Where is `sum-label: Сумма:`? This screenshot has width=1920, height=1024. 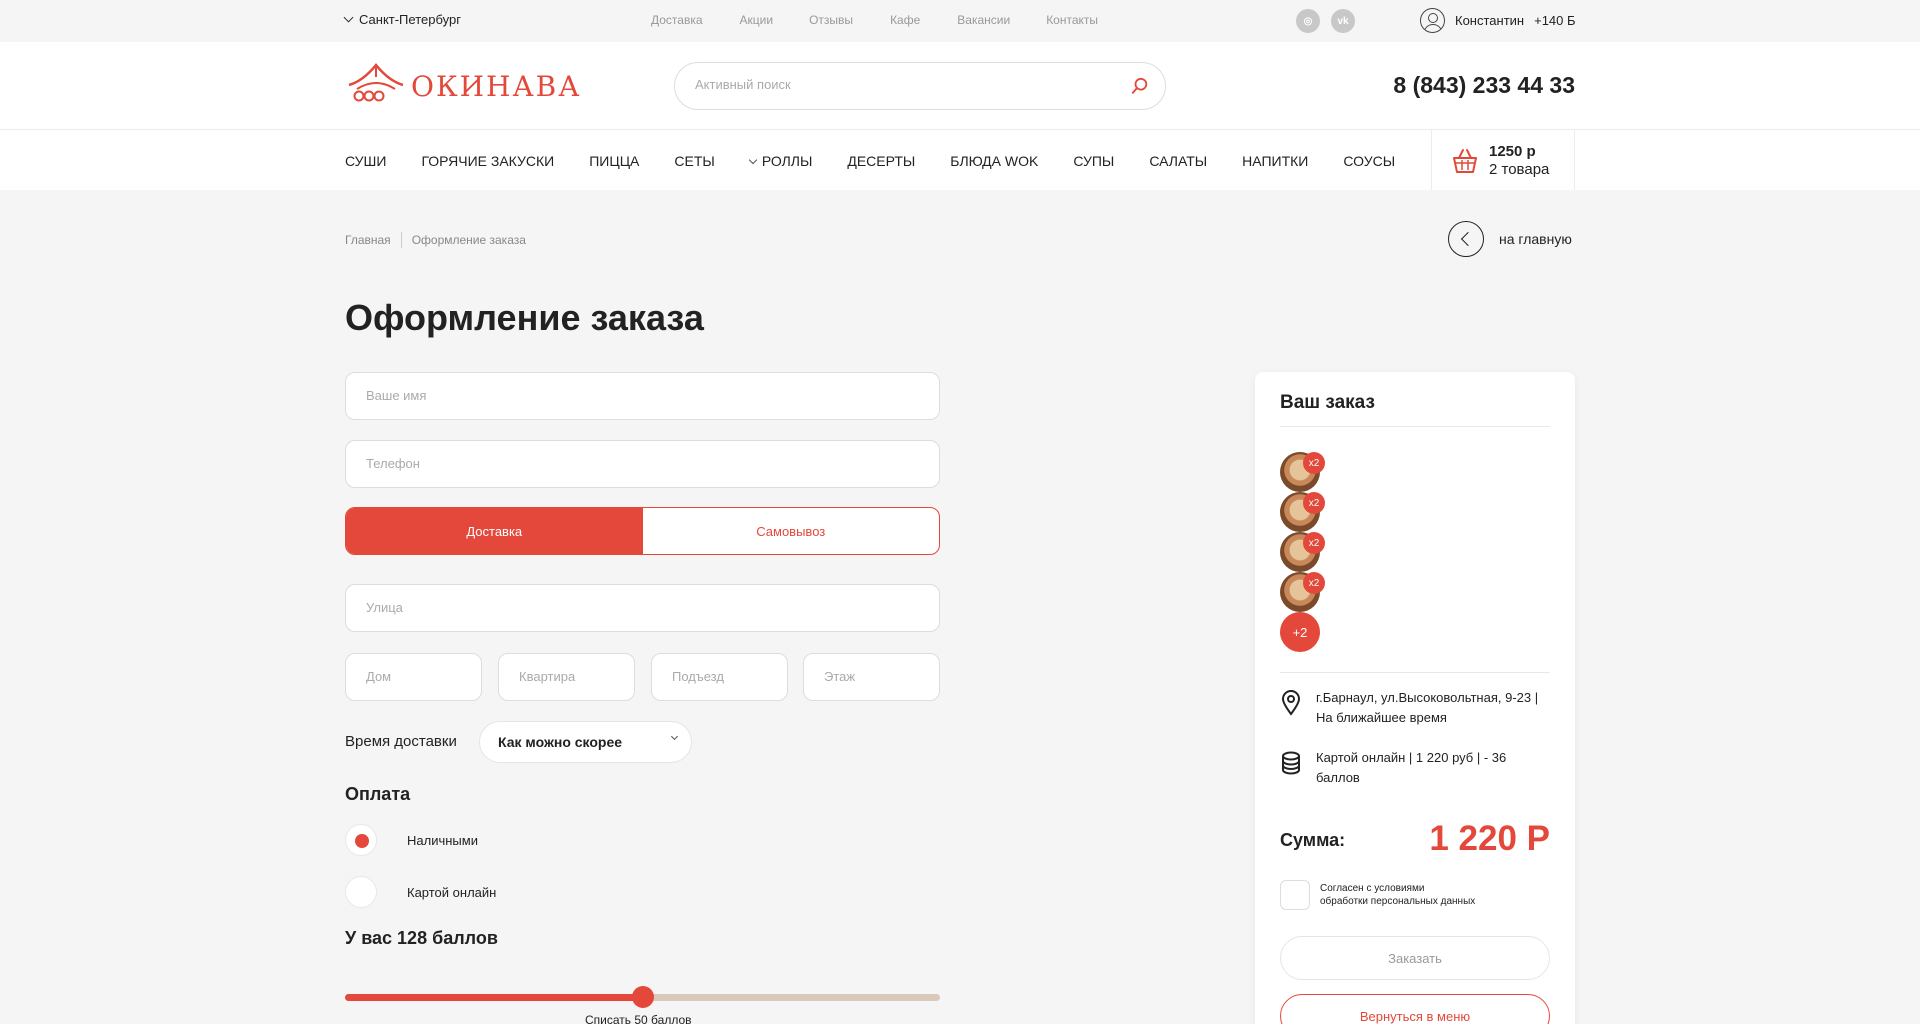
sum-label: Сумма: is located at coordinates (1313, 840).